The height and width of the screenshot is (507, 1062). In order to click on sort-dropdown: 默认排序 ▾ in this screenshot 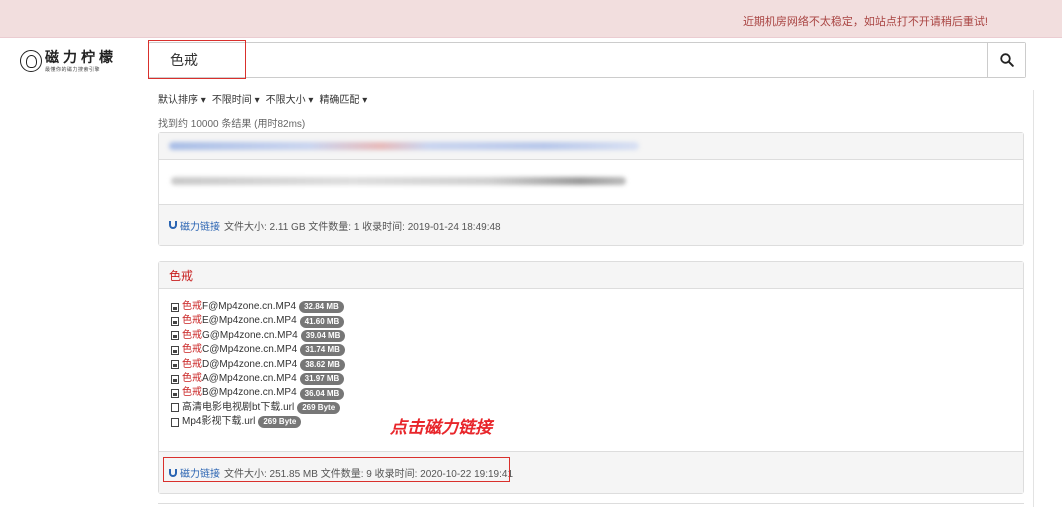, I will do `click(182, 98)`.